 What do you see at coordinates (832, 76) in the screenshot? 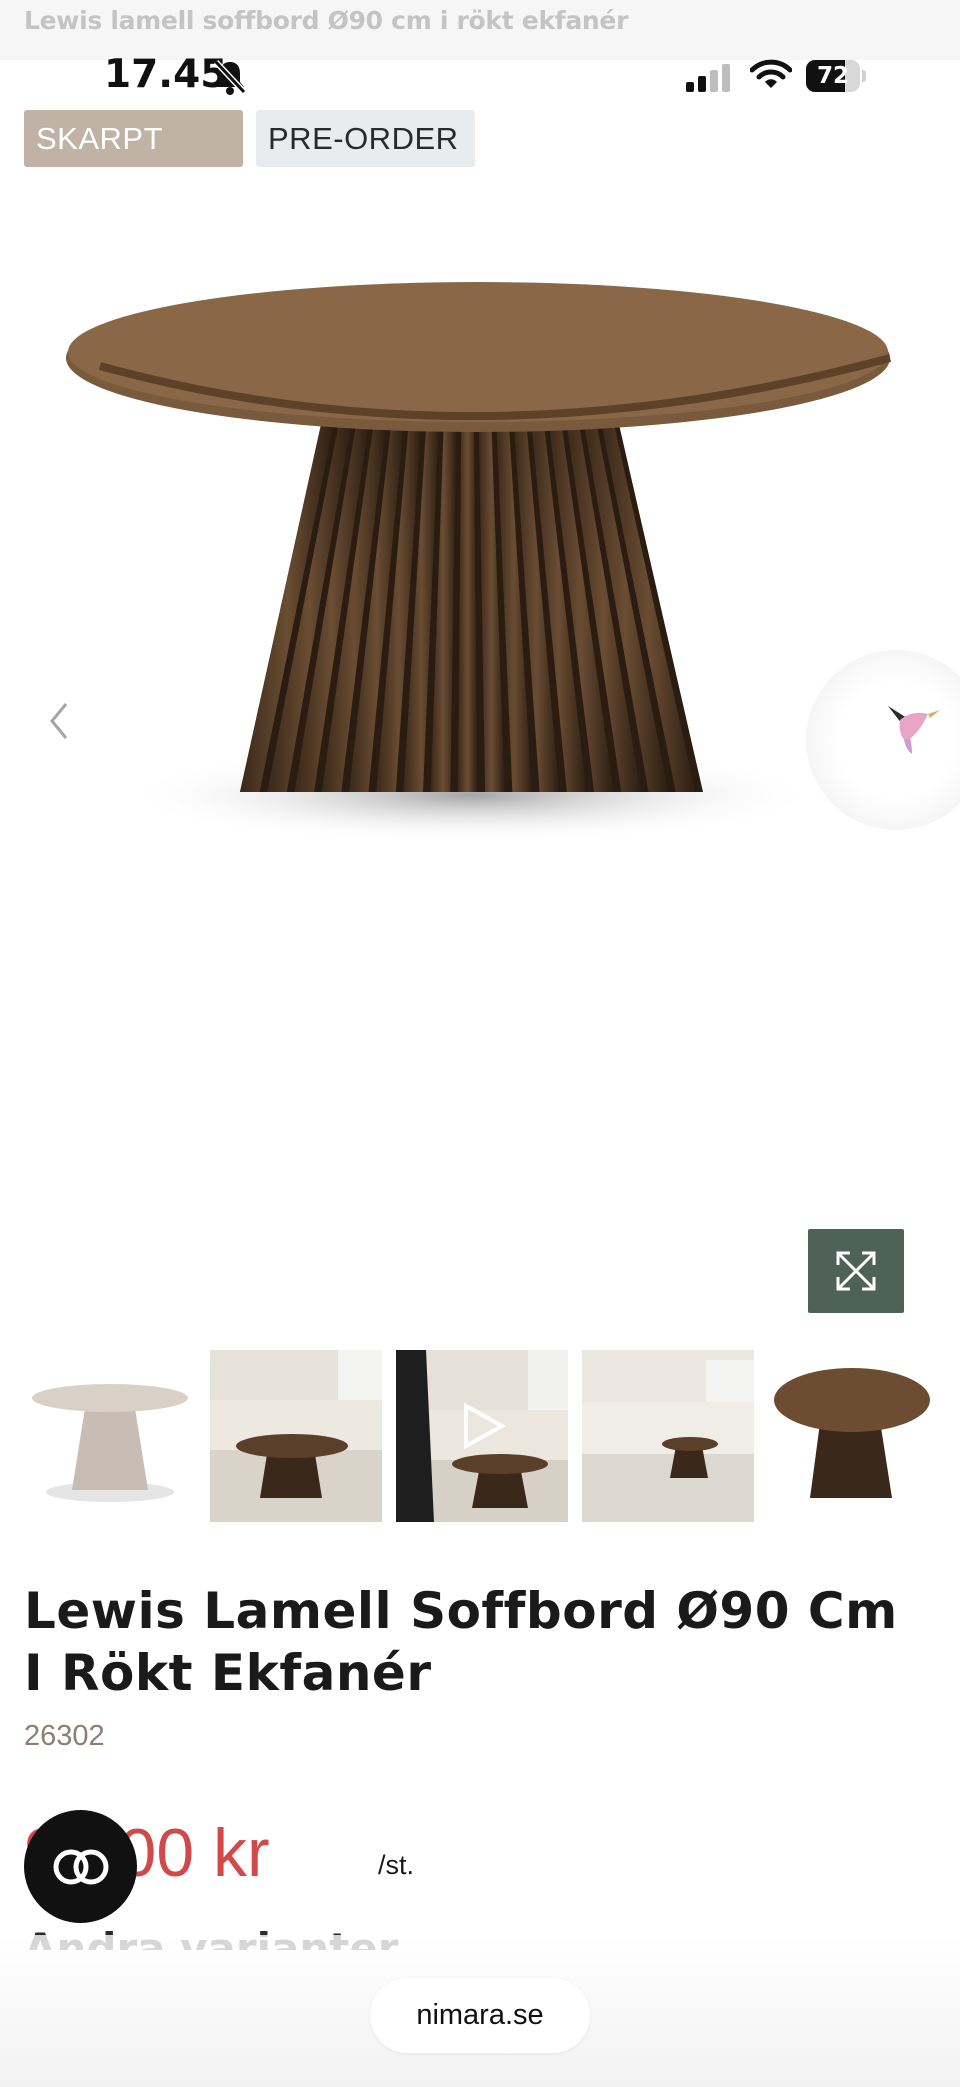
I see `battery-level-text: 72` at bounding box center [832, 76].